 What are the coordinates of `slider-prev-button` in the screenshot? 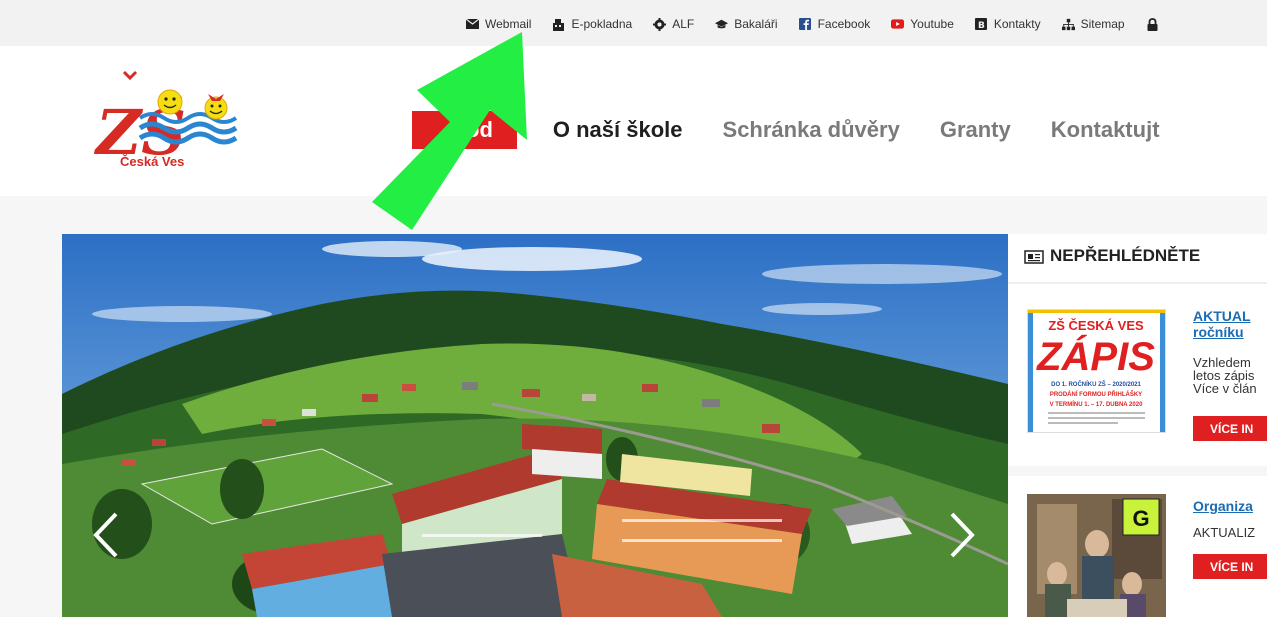 It's located at (106, 535).